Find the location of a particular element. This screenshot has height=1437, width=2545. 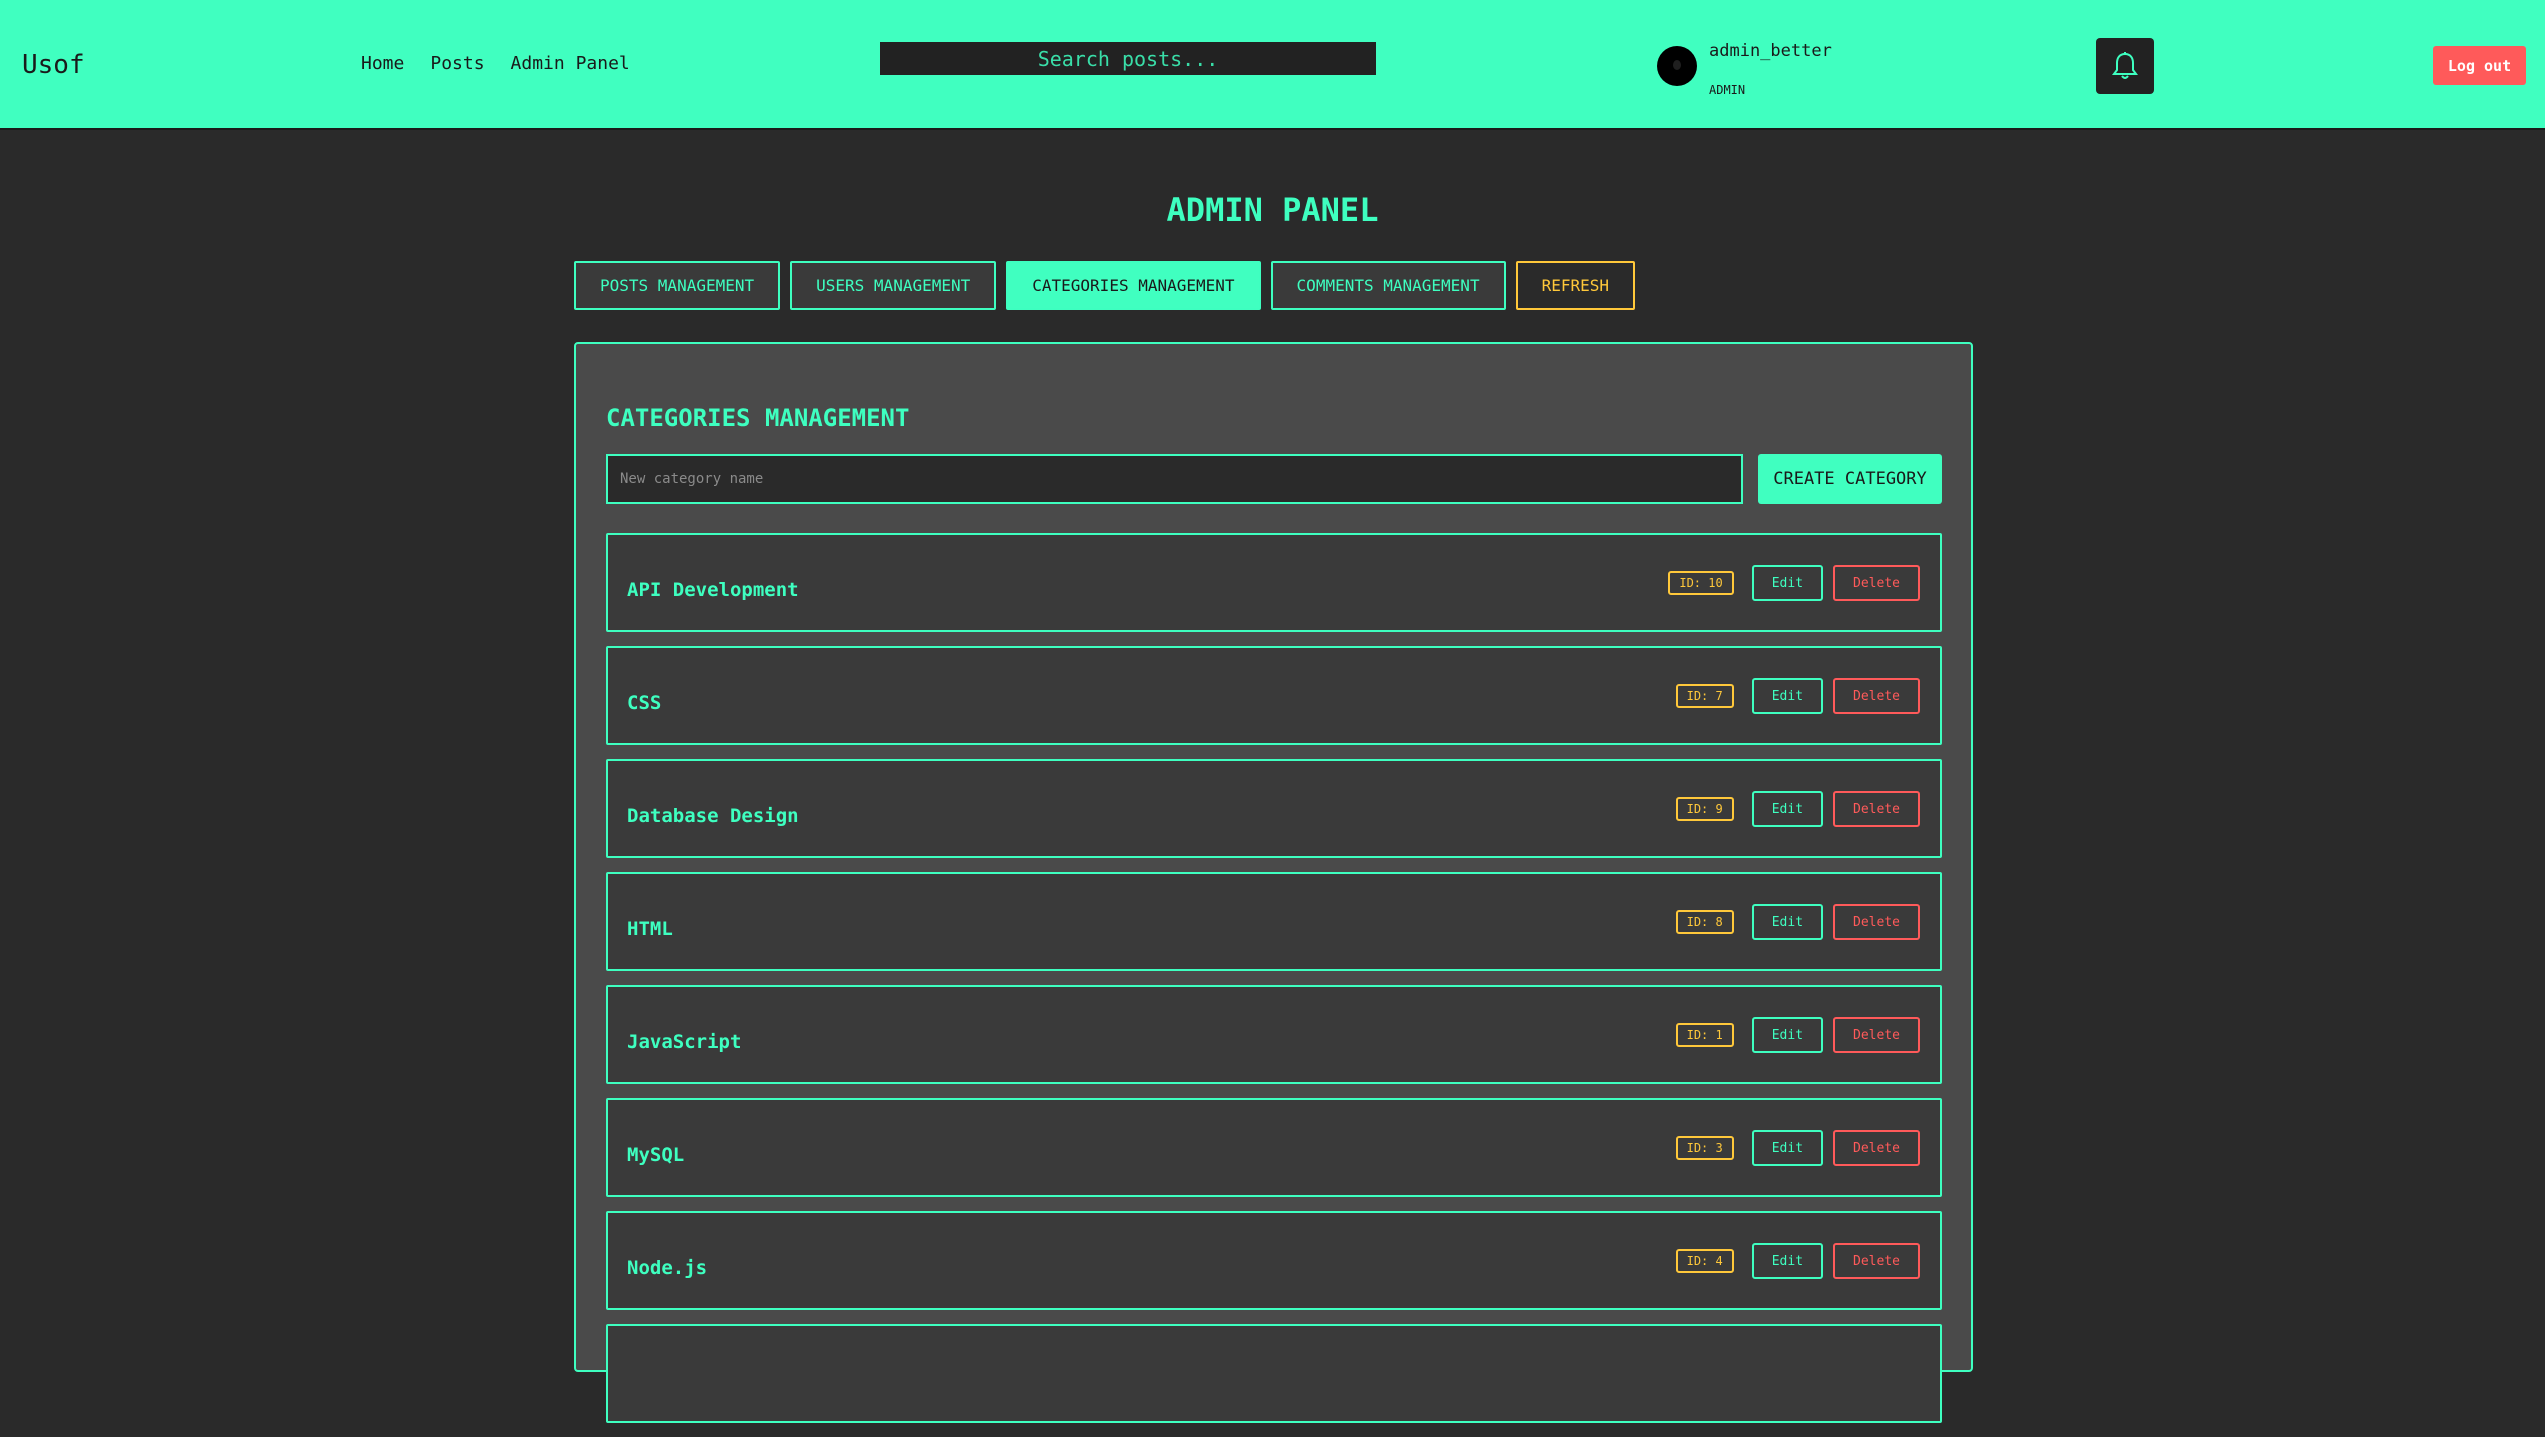

category-id-badge: ID: 1 is located at coordinates (1704, 1035).